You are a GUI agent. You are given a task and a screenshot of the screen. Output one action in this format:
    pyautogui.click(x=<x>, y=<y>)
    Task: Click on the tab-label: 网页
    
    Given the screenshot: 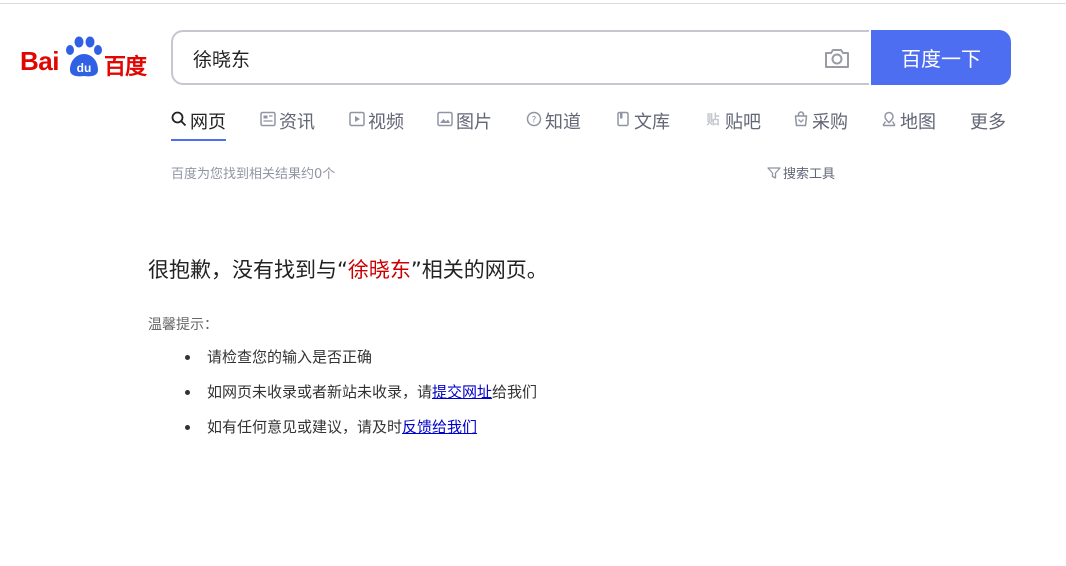 What is the action you would take?
    pyautogui.click(x=208, y=122)
    